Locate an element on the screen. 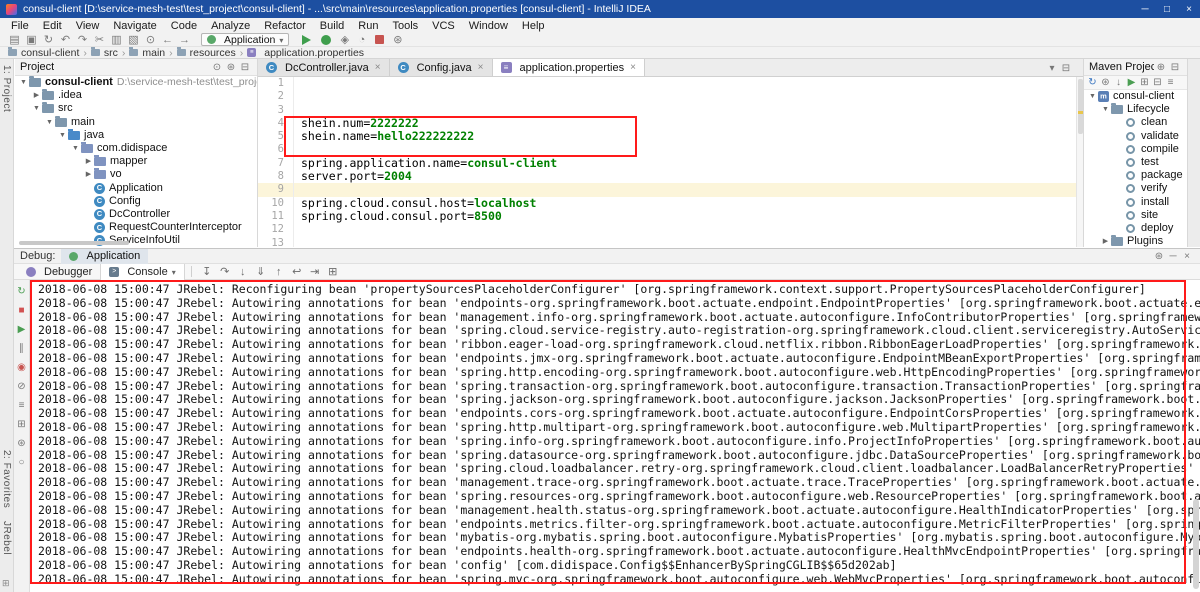 This screenshot has height=592, width=1200. project-item-requestcounterinterceptor: RequestCounterInterceptor is located at coordinates (136, 227).